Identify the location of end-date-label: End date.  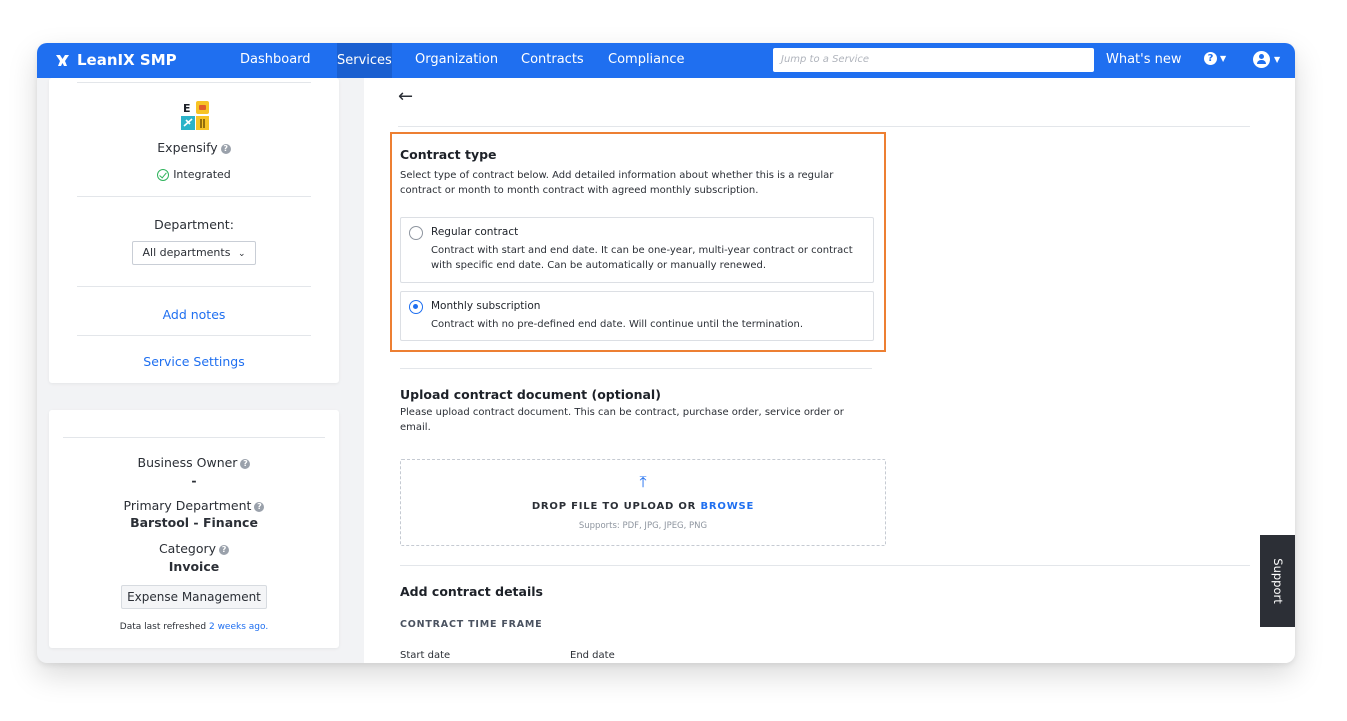
(592, 655).